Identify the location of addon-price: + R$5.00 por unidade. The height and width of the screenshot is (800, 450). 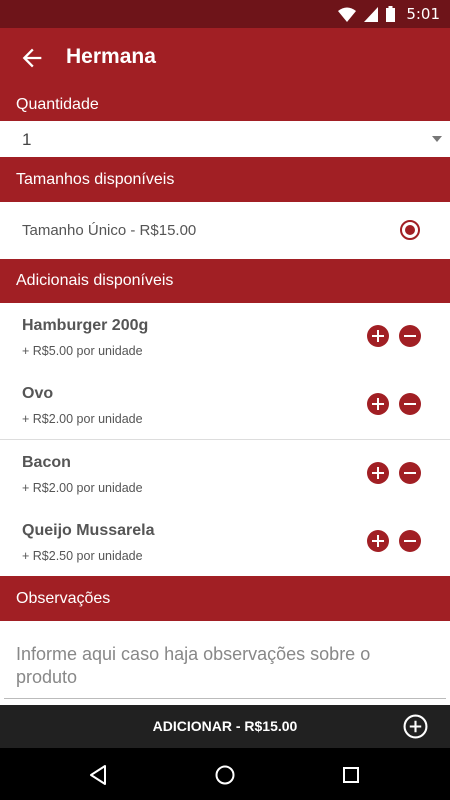
(82, 351).